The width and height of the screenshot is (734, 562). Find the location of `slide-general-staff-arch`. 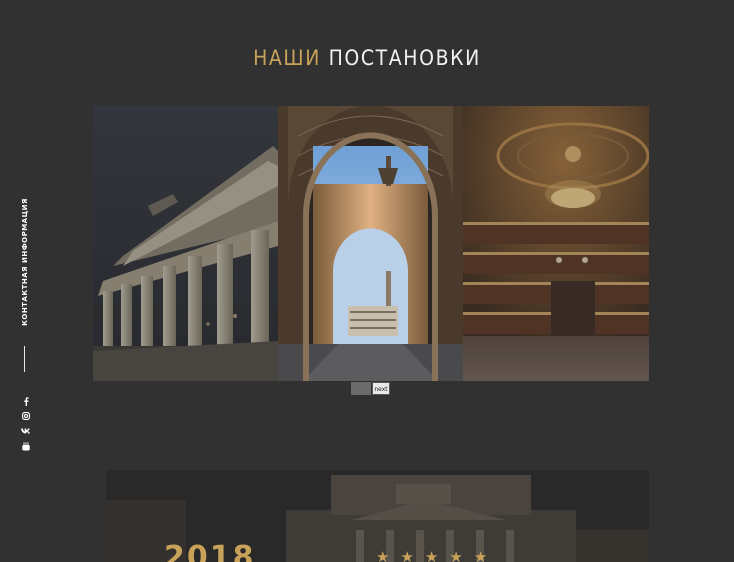

slide-general-staff-arch is located at coordinates (370, 243).